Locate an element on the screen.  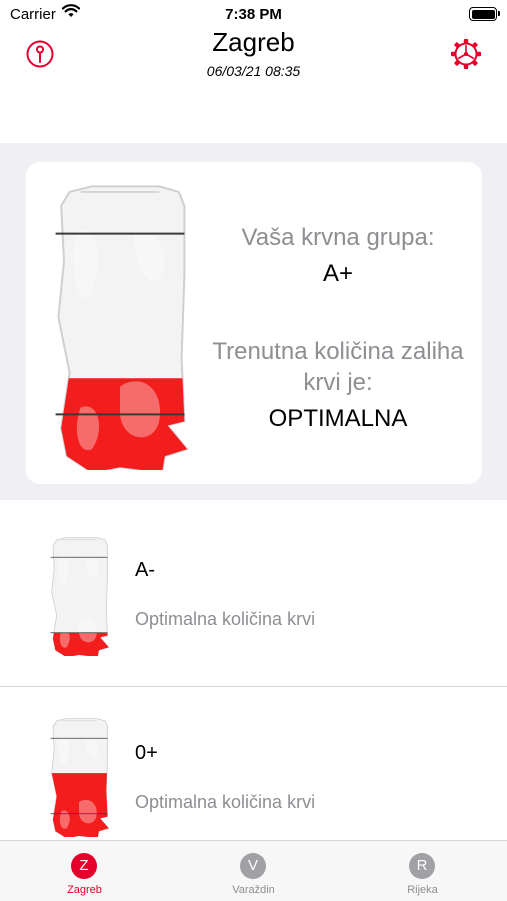
tab-varazdin: V Varaždin is located at coordinates (253, 871).